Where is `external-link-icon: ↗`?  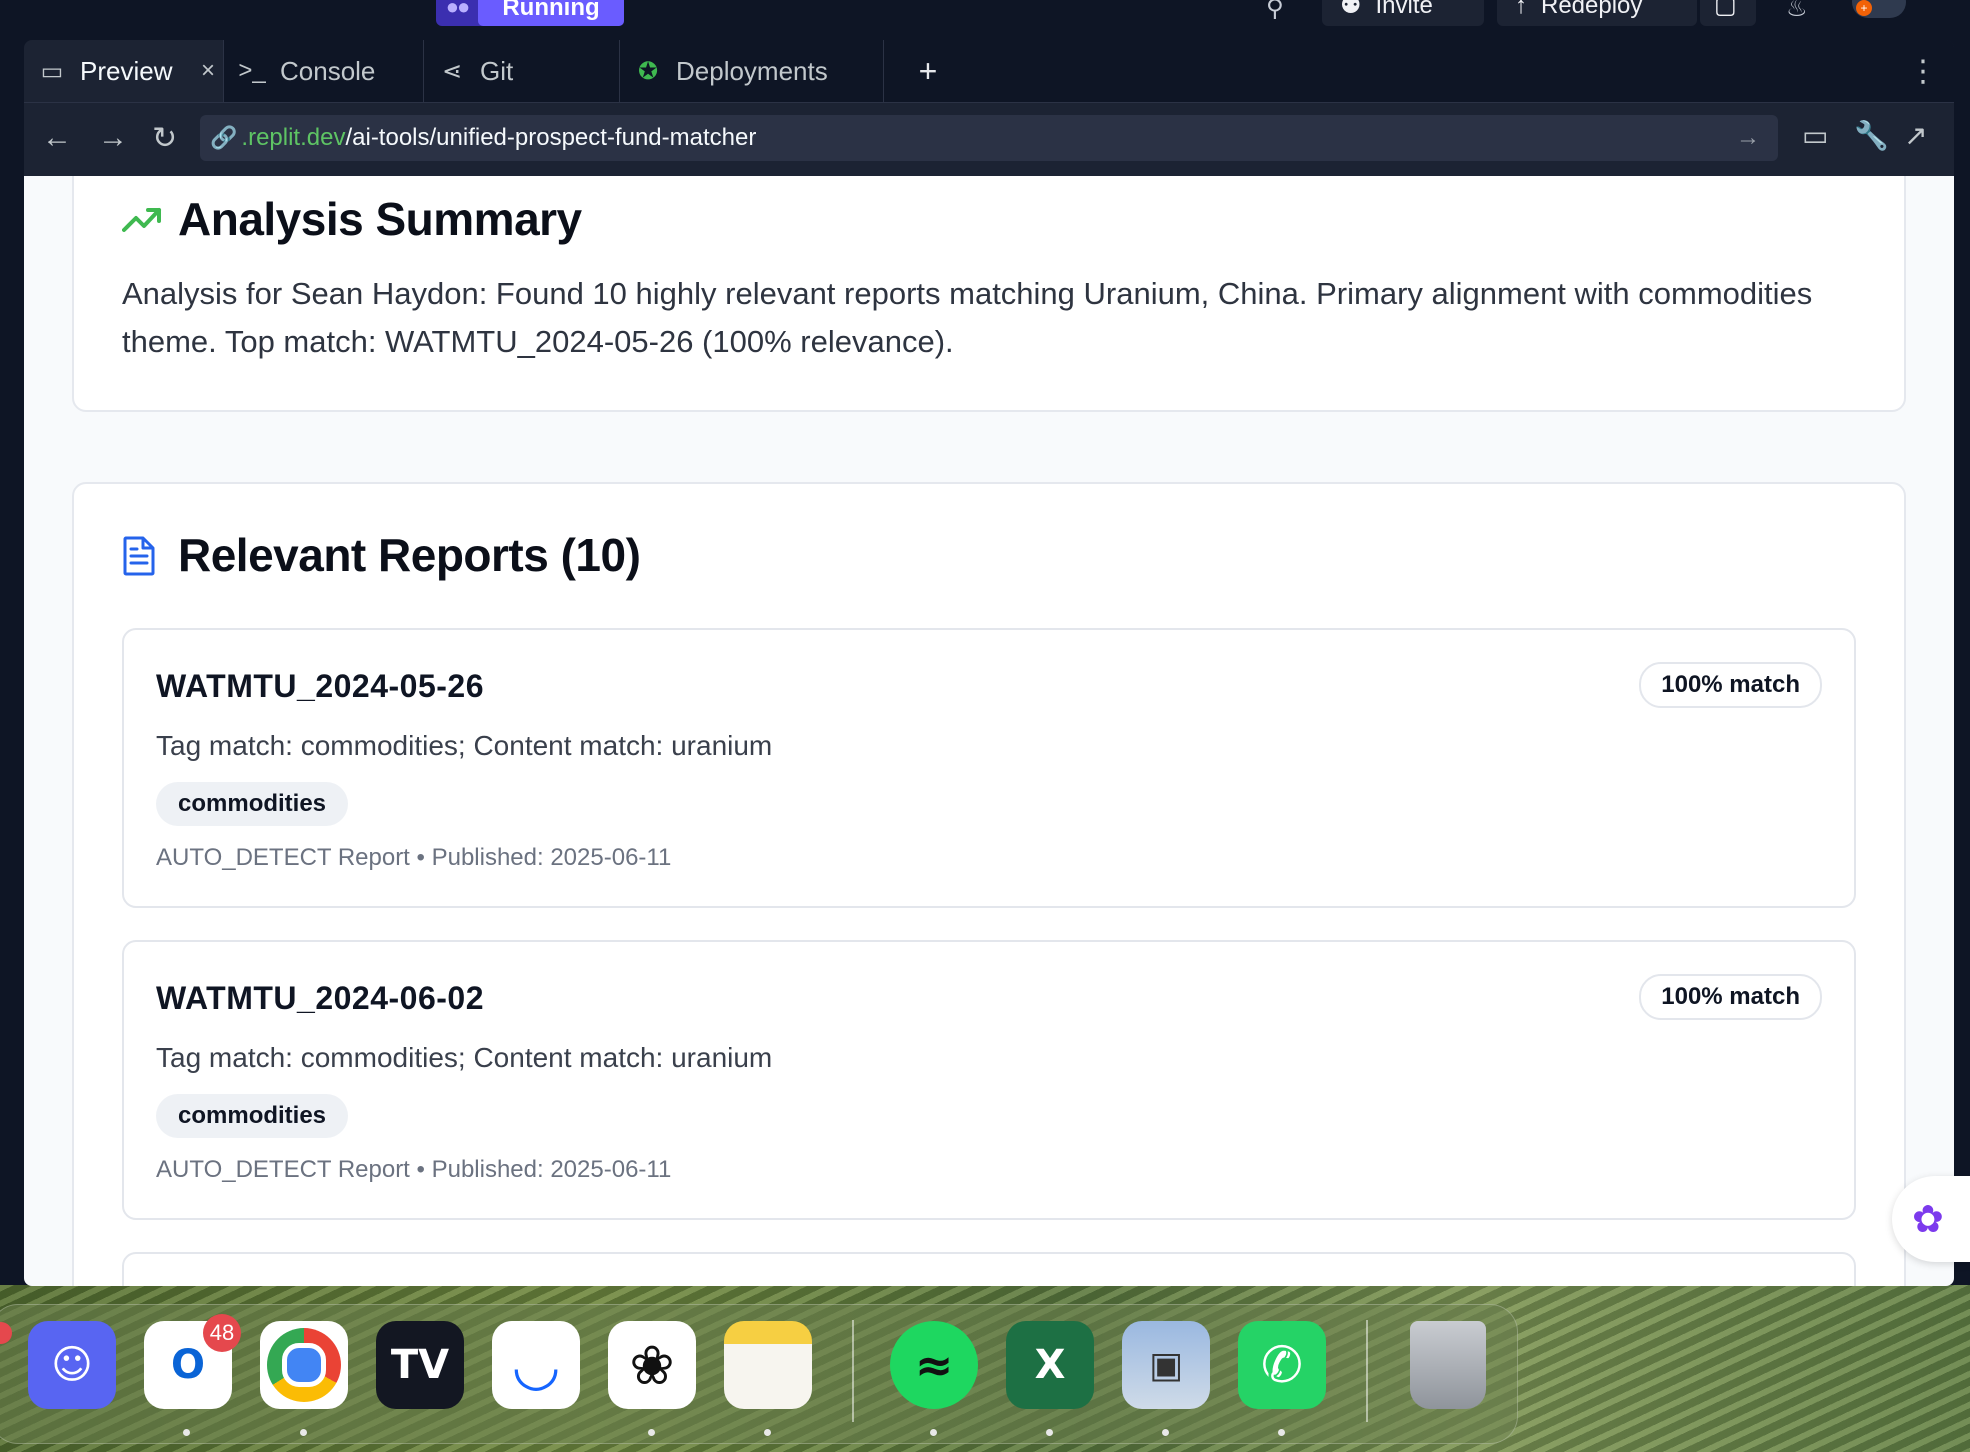 external-link-icon: ↗ is located at coordinates (1915, 135).